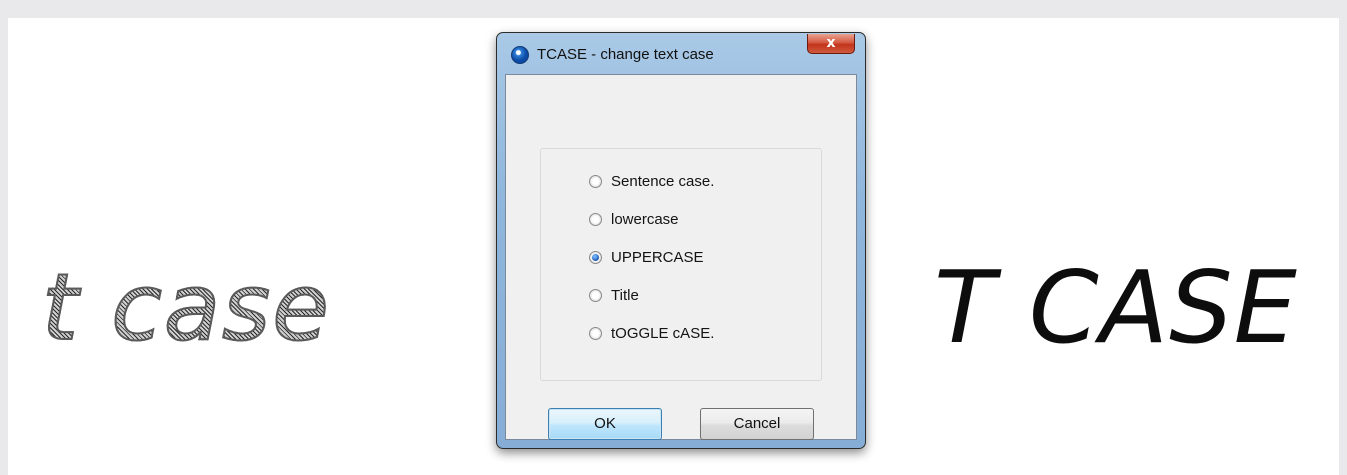  Describe the element at coordinates (625, 54) in the screenshot. I see `dialog-title: TCASE - change text case` at that location.